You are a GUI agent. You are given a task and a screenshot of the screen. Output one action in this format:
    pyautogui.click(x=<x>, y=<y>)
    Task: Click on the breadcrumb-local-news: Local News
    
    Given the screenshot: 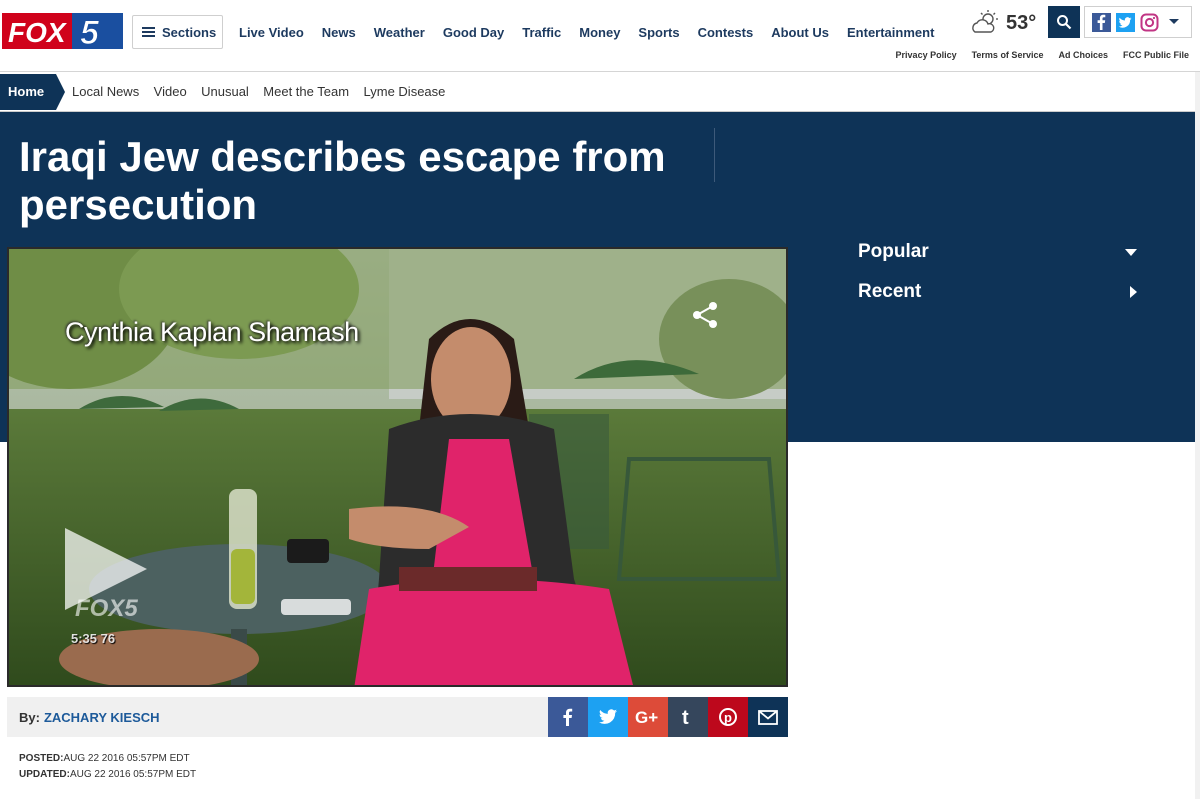 What is the action you would take?
    pyautogui.click(x=105, y=91)
    